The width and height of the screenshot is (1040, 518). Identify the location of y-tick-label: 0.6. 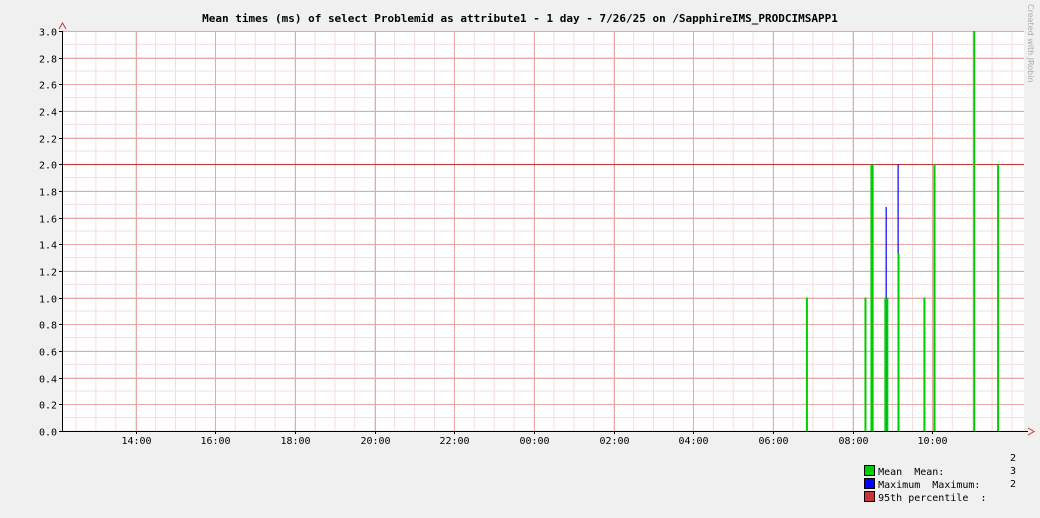
(48, 353).